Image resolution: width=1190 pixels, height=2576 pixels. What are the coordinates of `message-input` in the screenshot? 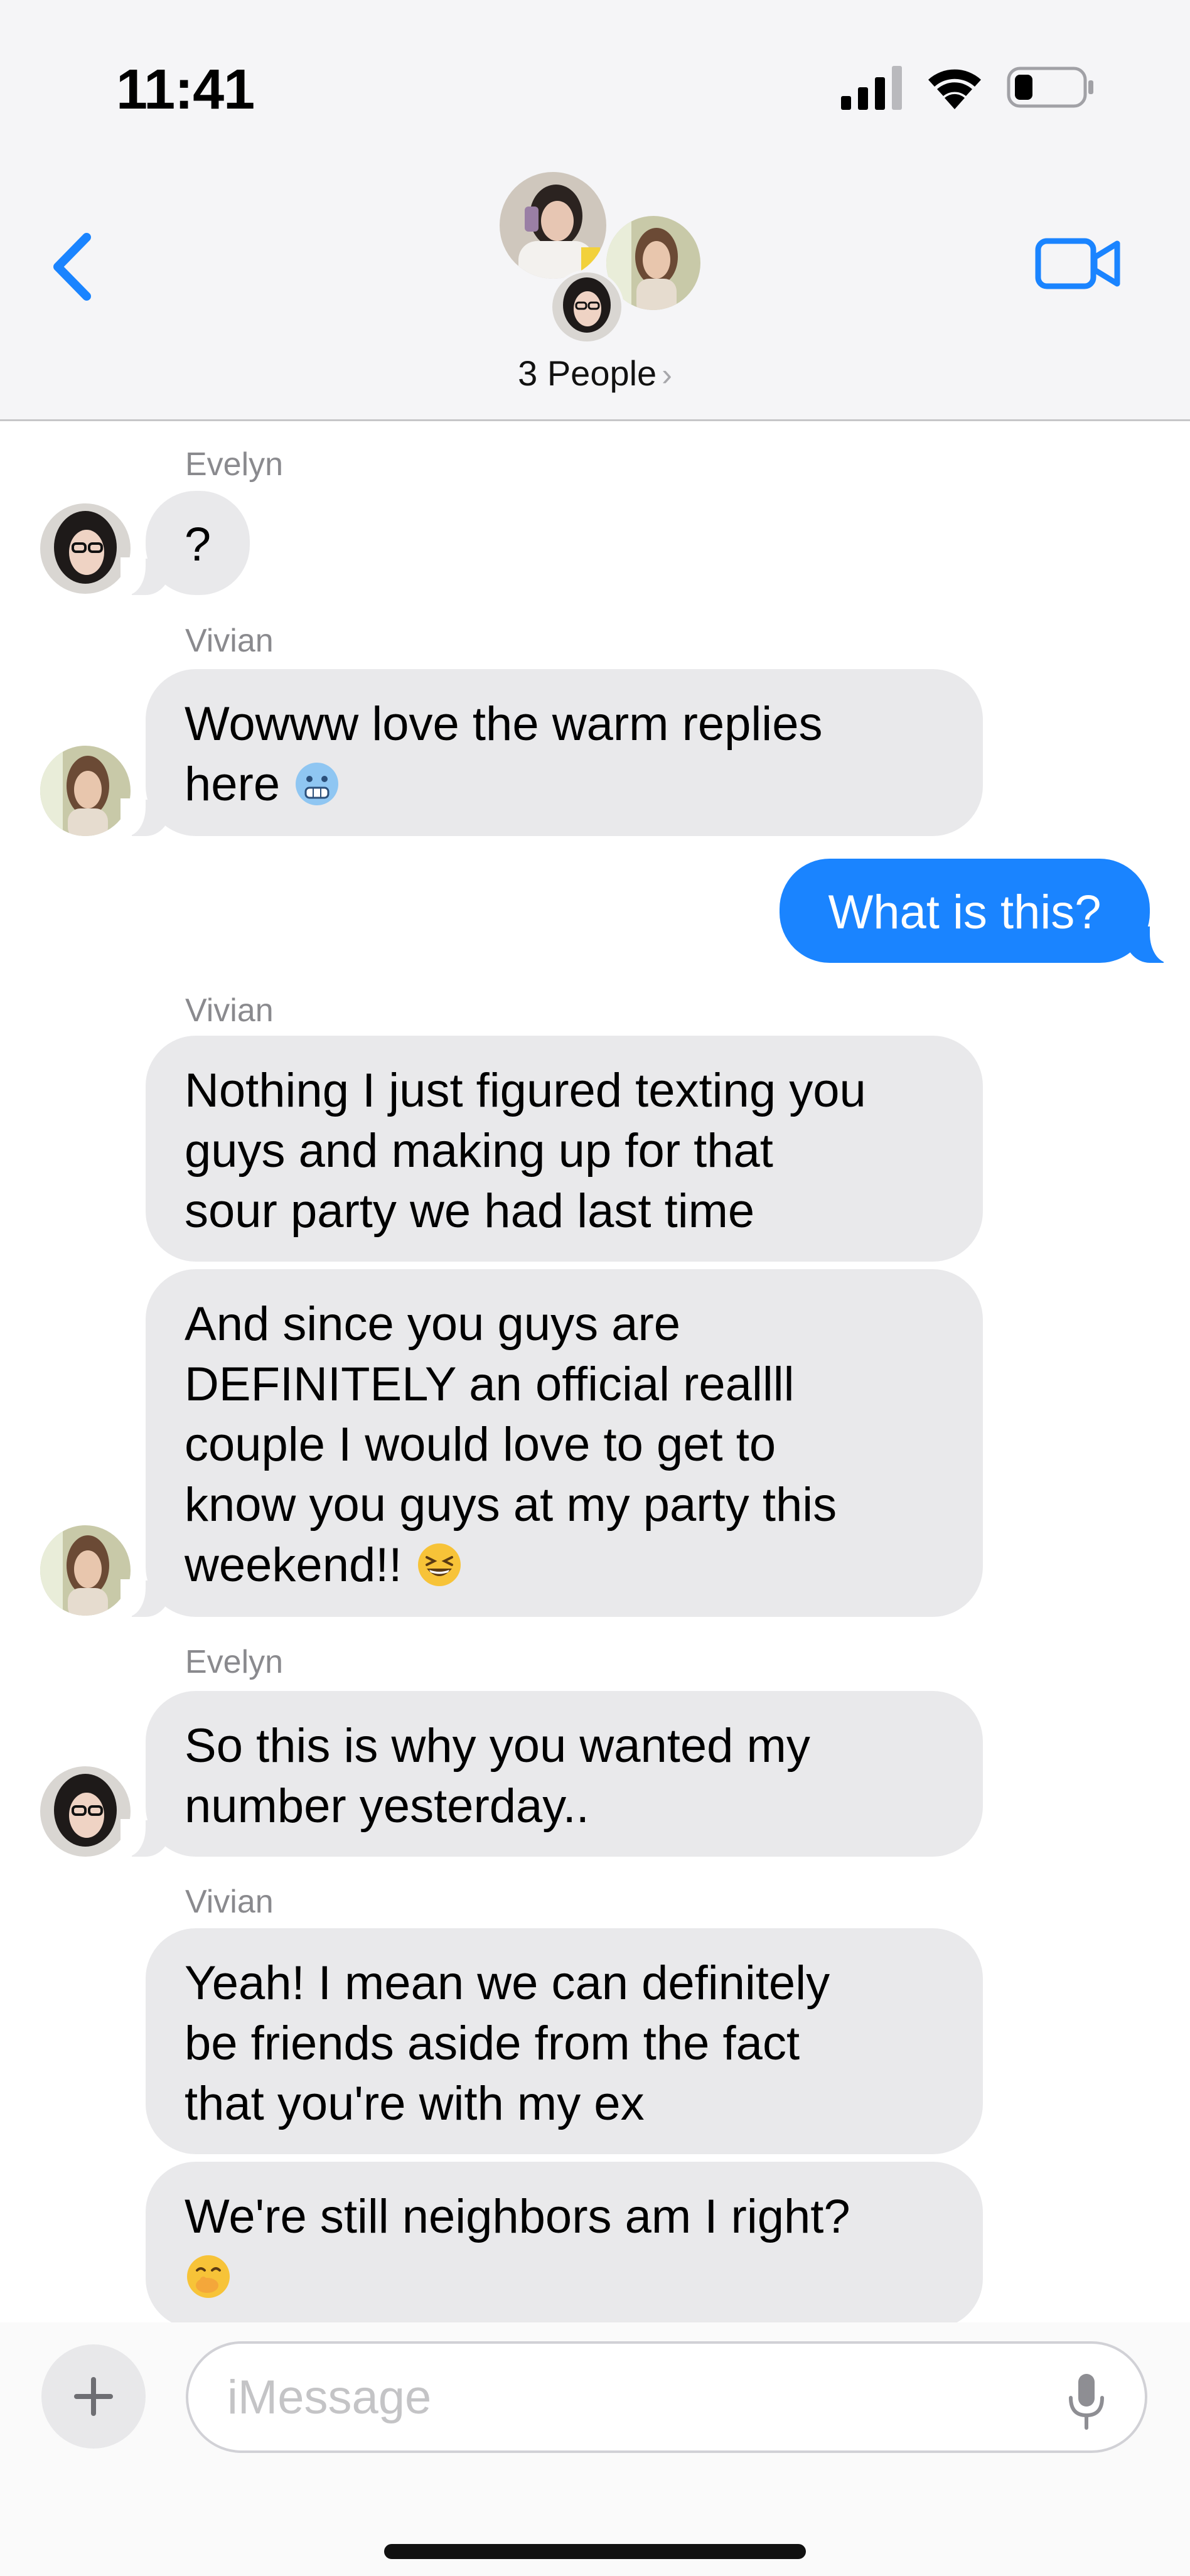 It's located at (635, 2397).